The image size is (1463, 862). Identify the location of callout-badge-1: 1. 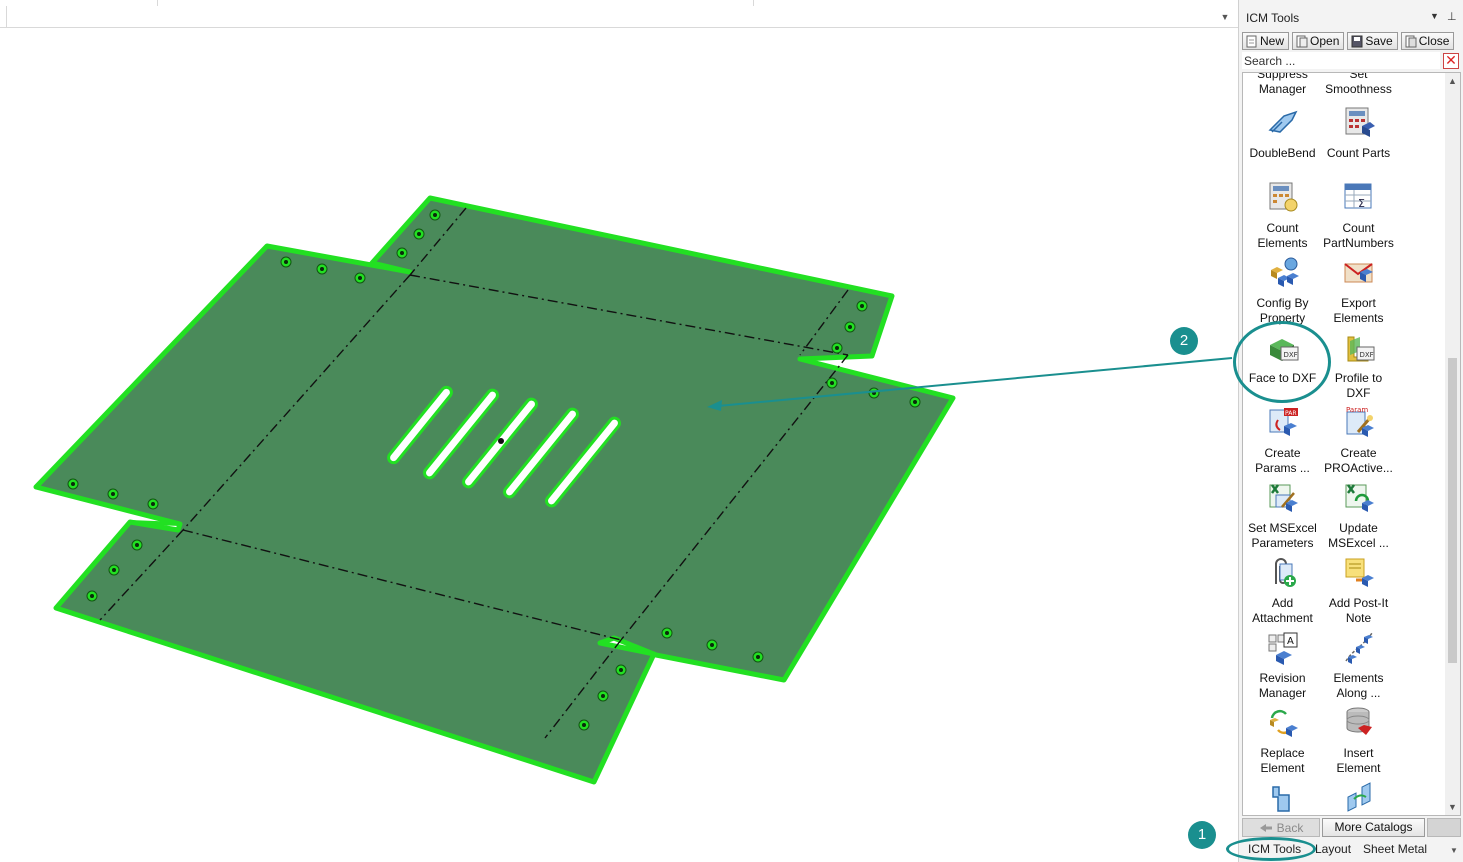
(1202, 835).